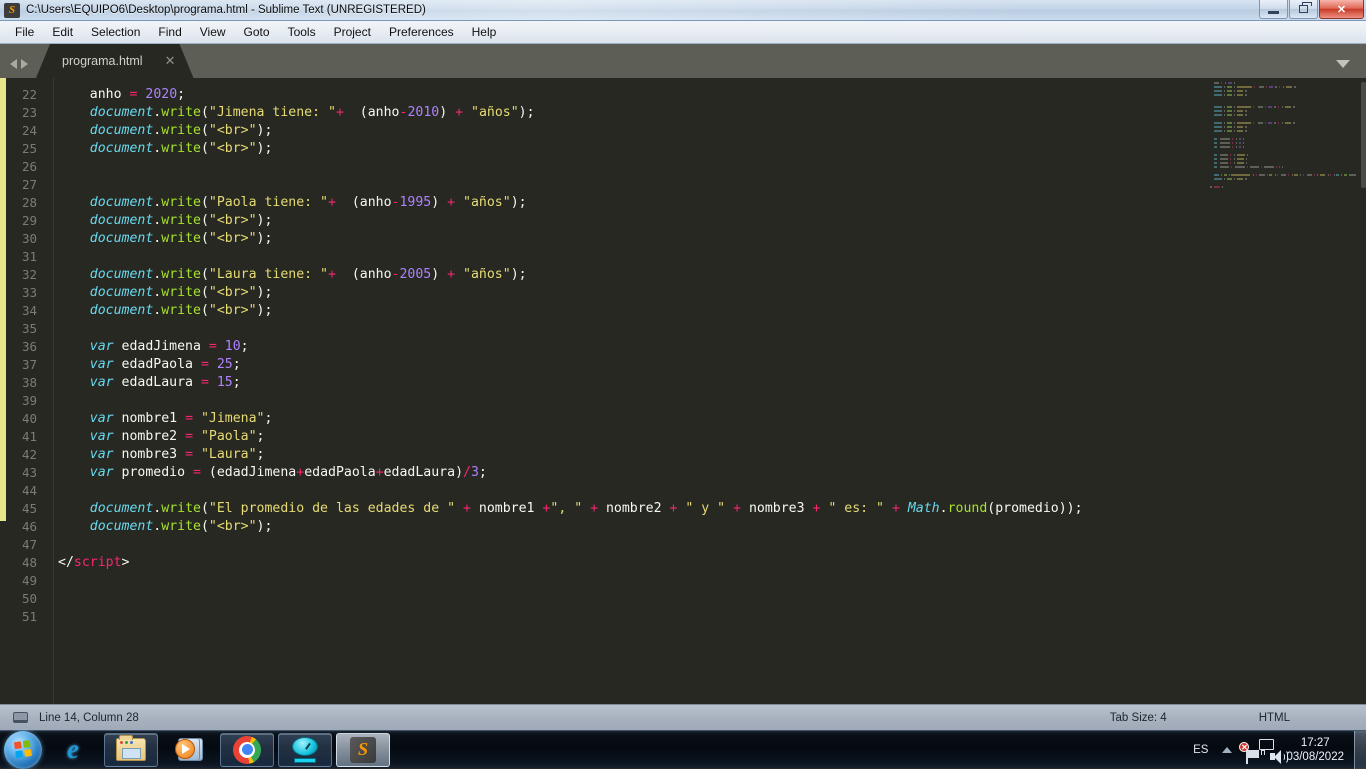 Image resolution: width=1366 pixels, height=769 pixels. What do you see at coordinates (170, 61) in the screenshot?
I see `tab-close-icon: ✕` at bounding box center [170, 61].